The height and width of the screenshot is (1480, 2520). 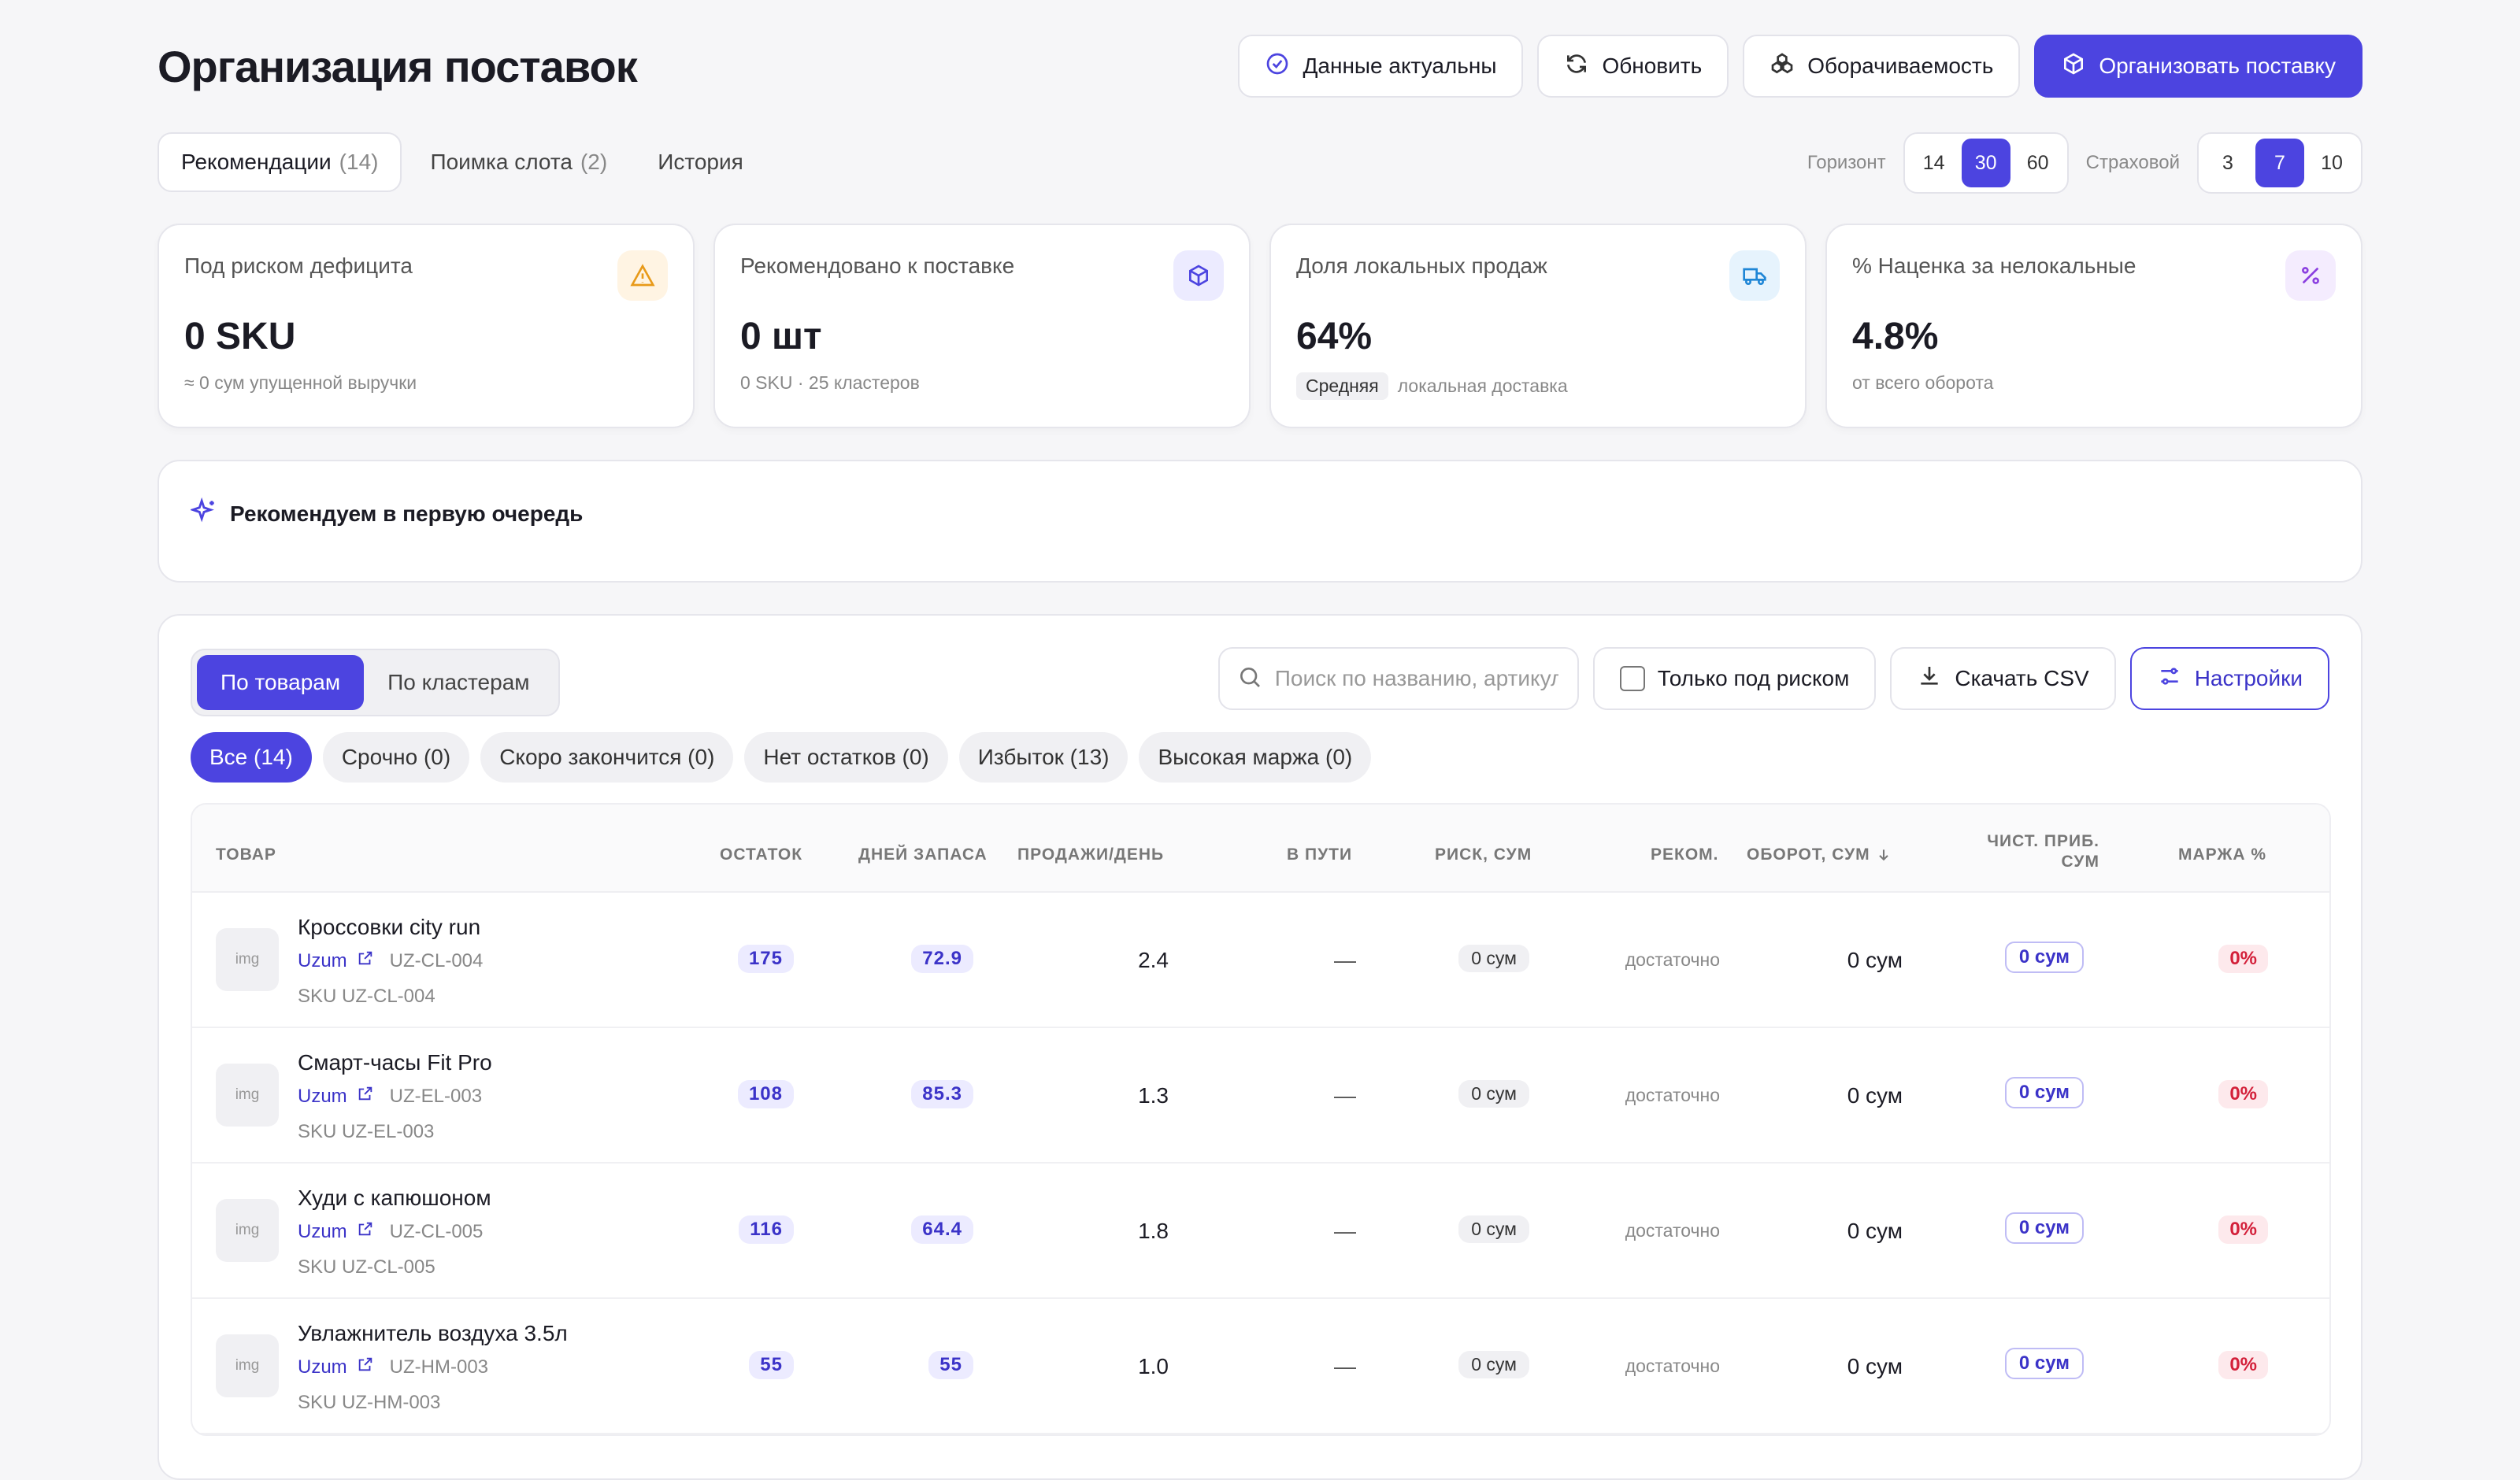 I want to click on card-sub: ≈ 0 сум упущенной выручки, so click(x=300, y=382).